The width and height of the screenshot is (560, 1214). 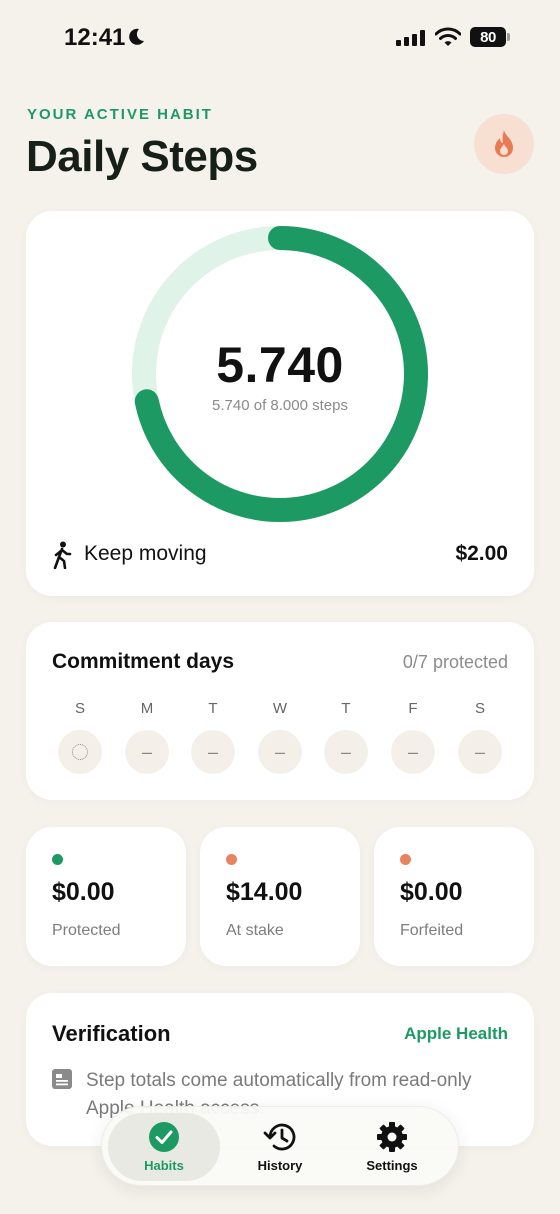 I want to click on tab-habits: Habits, so click(x=164, y=1147).